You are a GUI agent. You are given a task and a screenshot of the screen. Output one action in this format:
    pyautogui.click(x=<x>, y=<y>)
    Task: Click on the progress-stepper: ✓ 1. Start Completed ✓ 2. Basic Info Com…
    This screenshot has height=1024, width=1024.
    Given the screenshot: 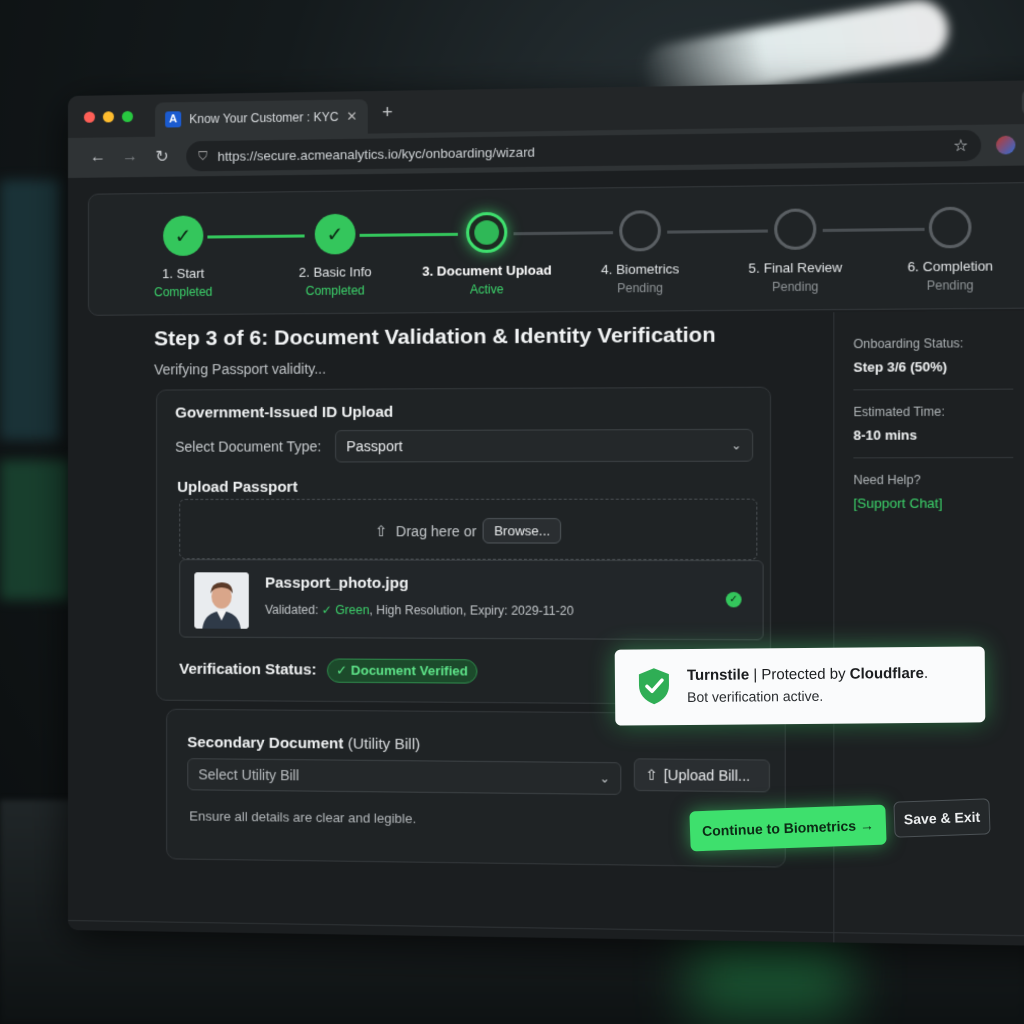 What is the action you would take?
    pyautogui.click(x=555, y=248)
    